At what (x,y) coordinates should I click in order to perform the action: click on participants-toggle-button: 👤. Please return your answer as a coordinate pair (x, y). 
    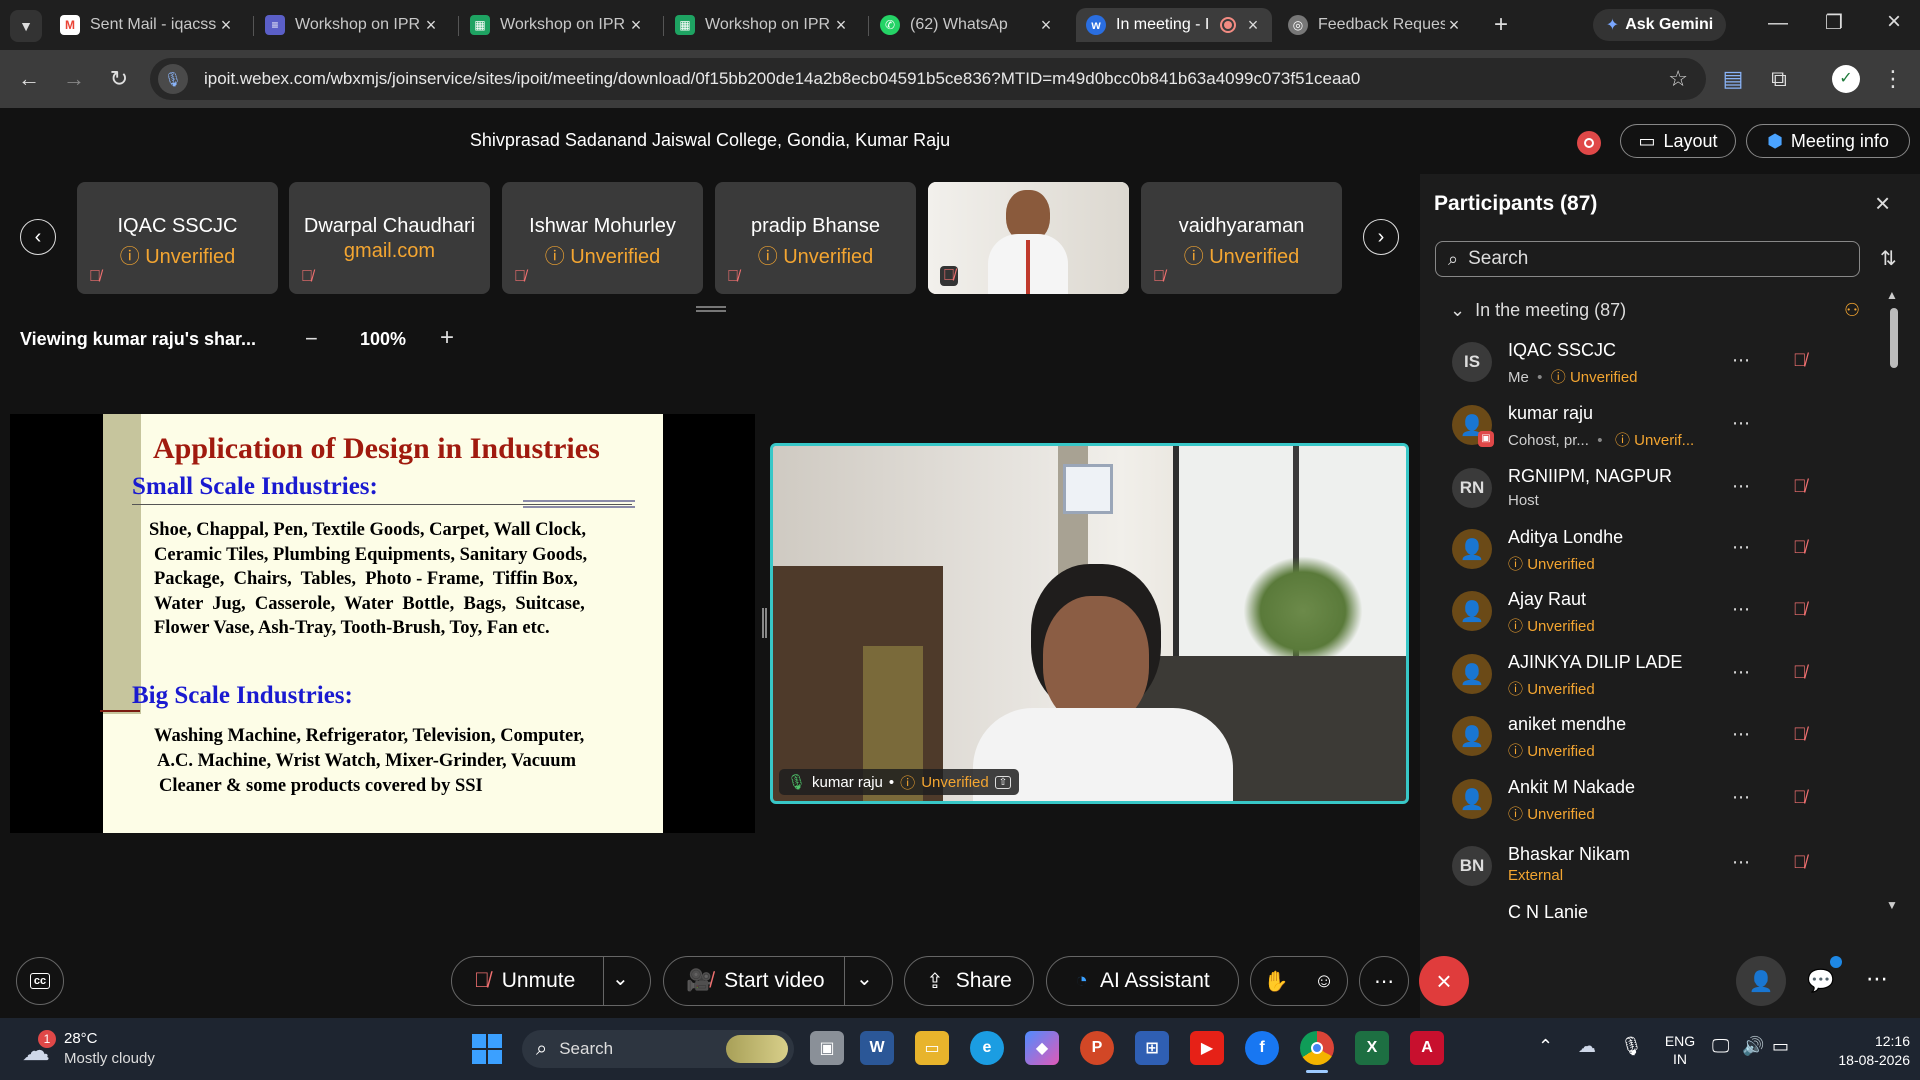
    Looking at the image, I should click on (1761, 981).